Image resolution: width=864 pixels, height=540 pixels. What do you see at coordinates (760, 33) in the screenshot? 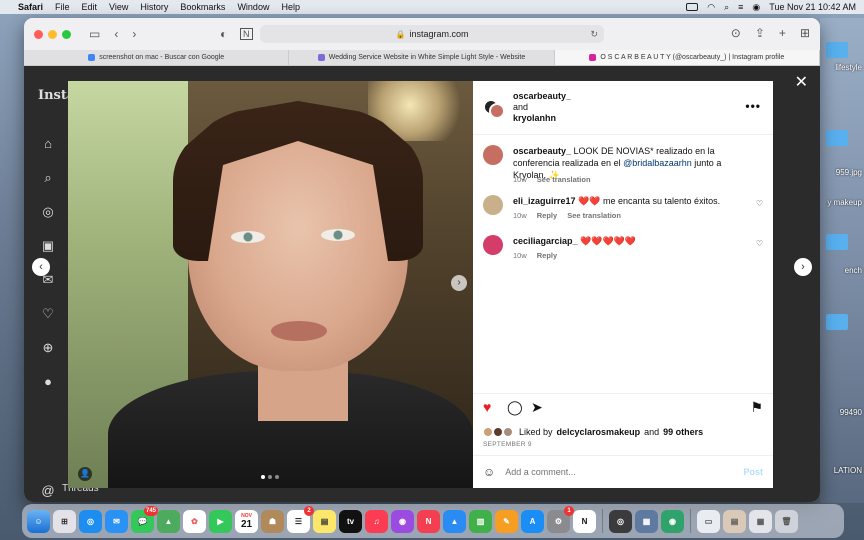
I see `share-icon: ⇪` at bounding box center [760, 33].